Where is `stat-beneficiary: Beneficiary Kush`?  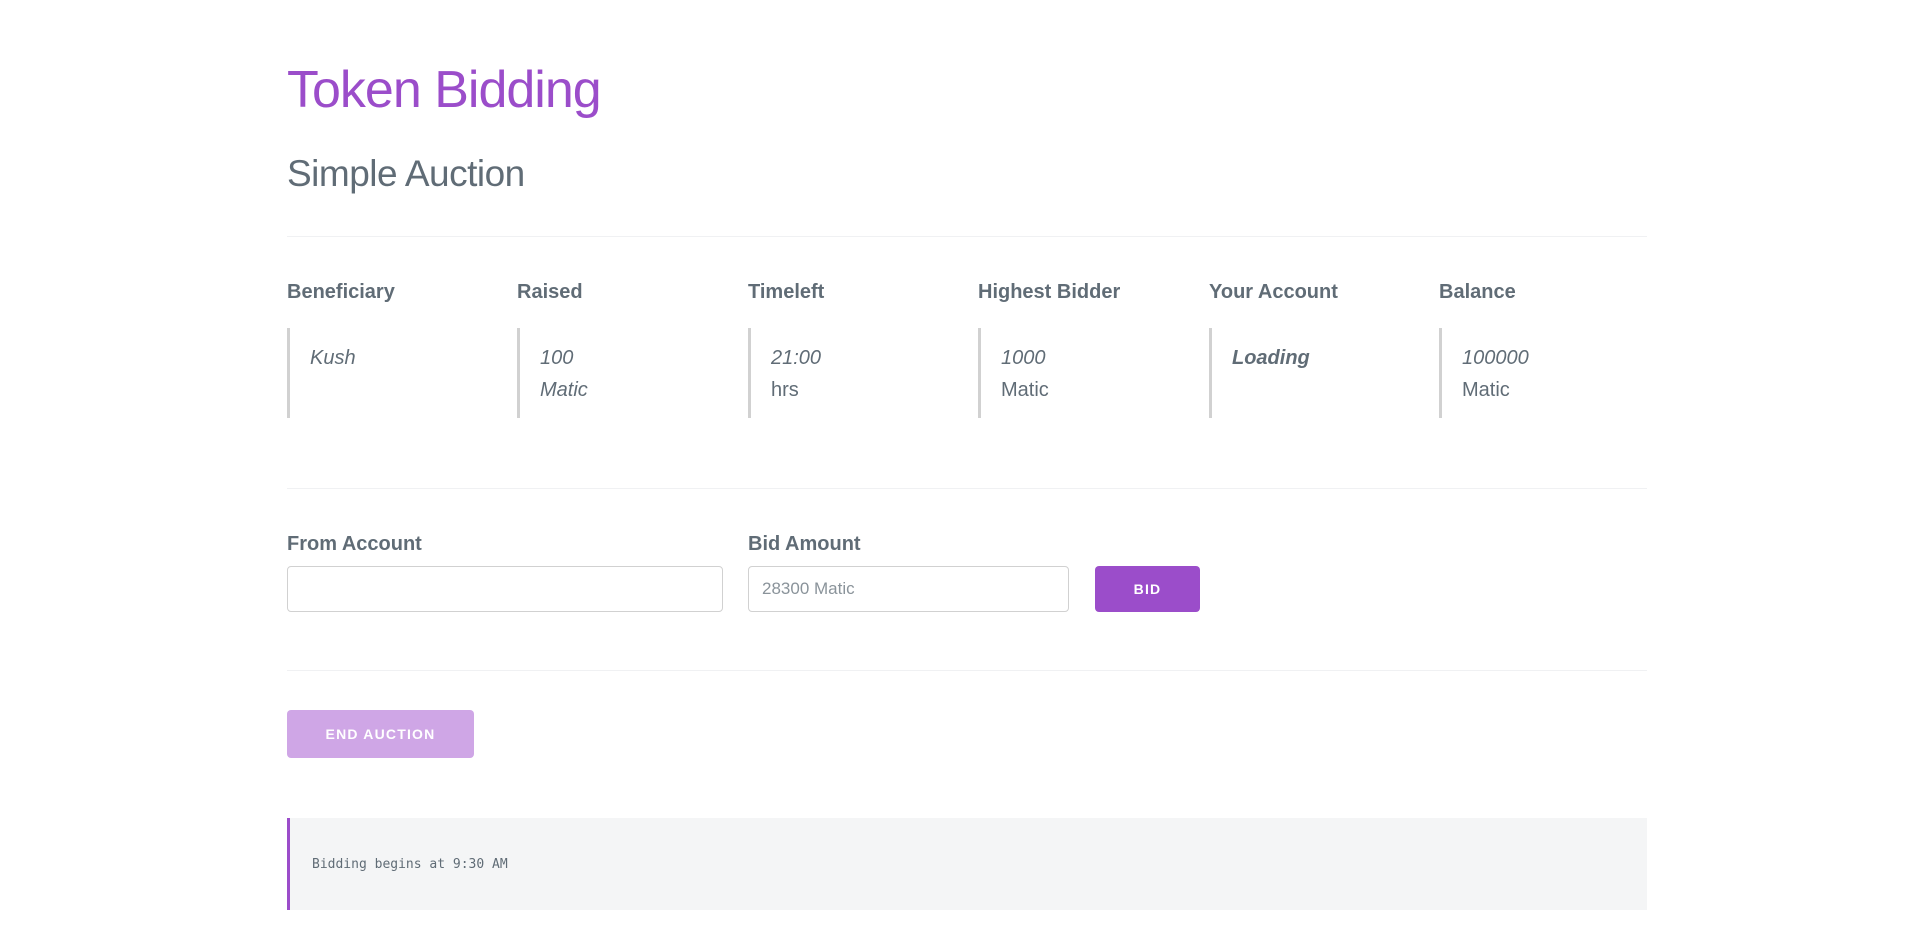 stat-beneficiary: Beneficiary Kush is located at coordinates (394, 348).